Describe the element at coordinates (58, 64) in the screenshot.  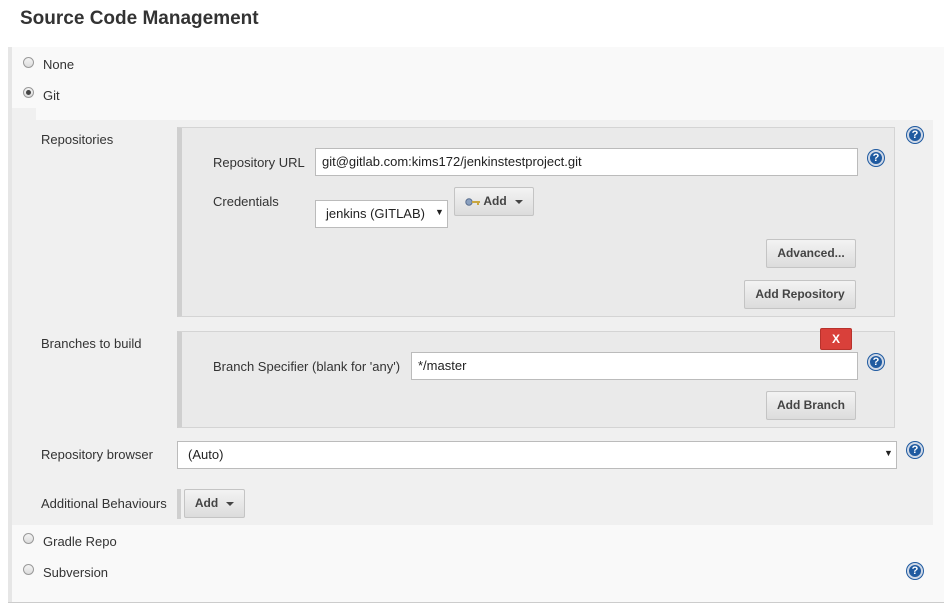
I see `radio-none-label: None` at that location.